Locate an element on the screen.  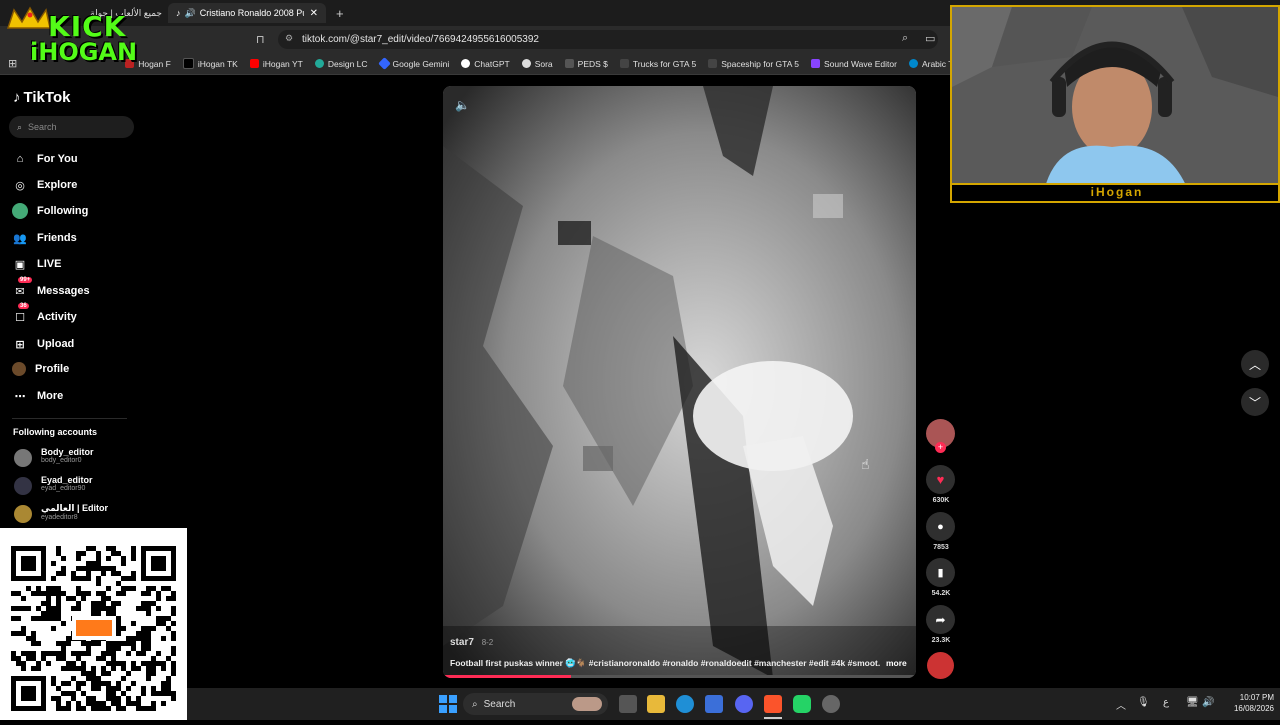
save-count: 54.2K is located at coordinates (941, 593).